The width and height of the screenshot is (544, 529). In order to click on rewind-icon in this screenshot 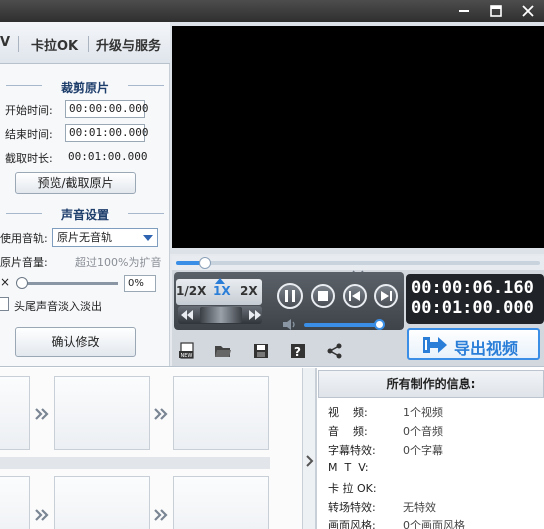, I will do `click(187, 315)`.